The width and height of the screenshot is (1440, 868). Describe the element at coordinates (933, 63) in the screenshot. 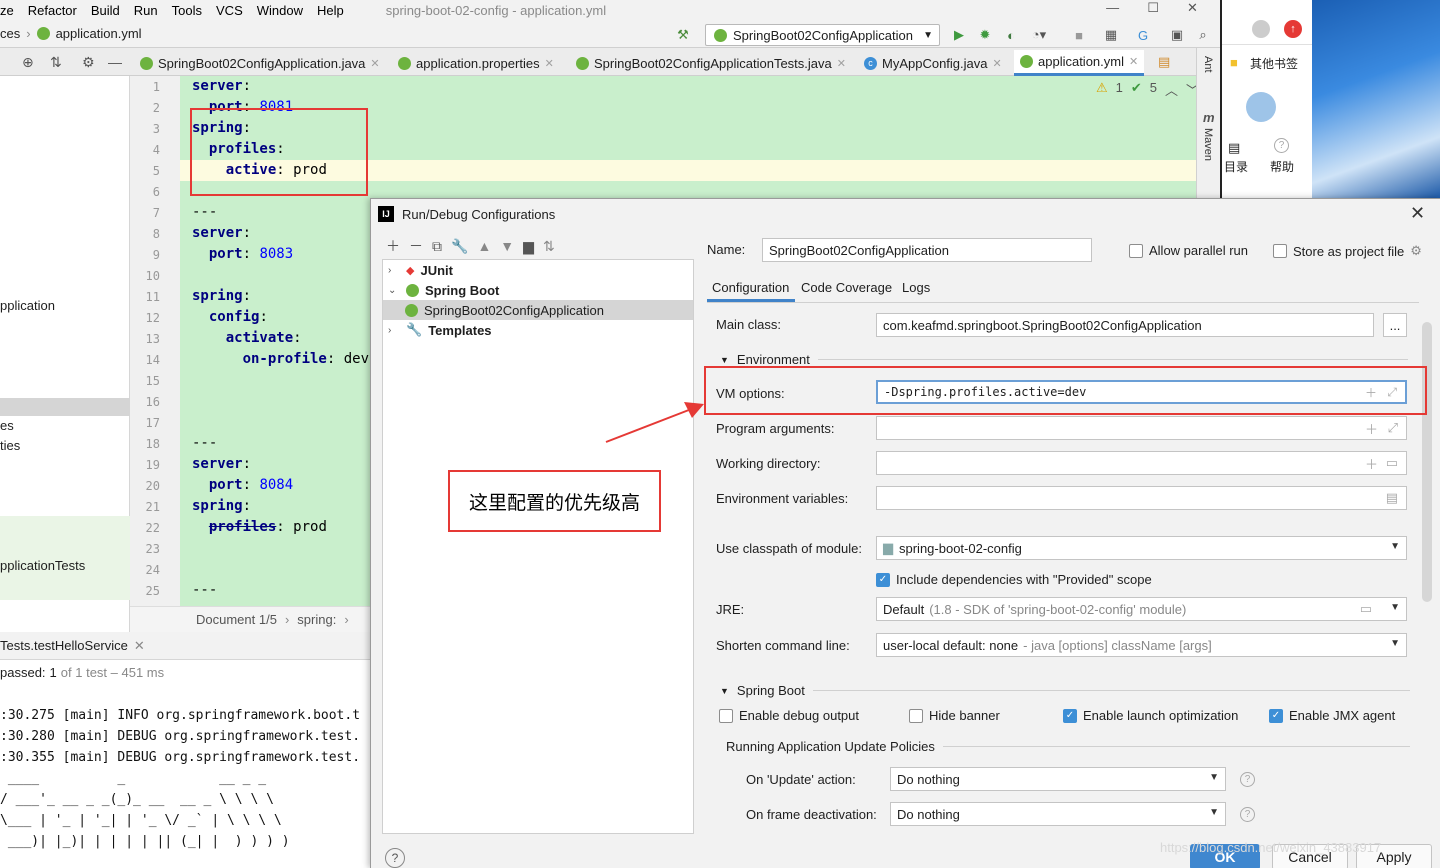

I see `tab-myappconfig: c MyAppConfig.java ✕` at that location.